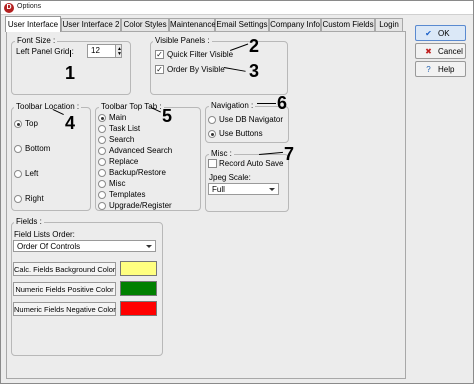 The image size is (474, 384). What do you see at coordinates (31, 123) in the screenshot?
I see `toolbar-location-top-label: Top` at bounding box center [31, 123].